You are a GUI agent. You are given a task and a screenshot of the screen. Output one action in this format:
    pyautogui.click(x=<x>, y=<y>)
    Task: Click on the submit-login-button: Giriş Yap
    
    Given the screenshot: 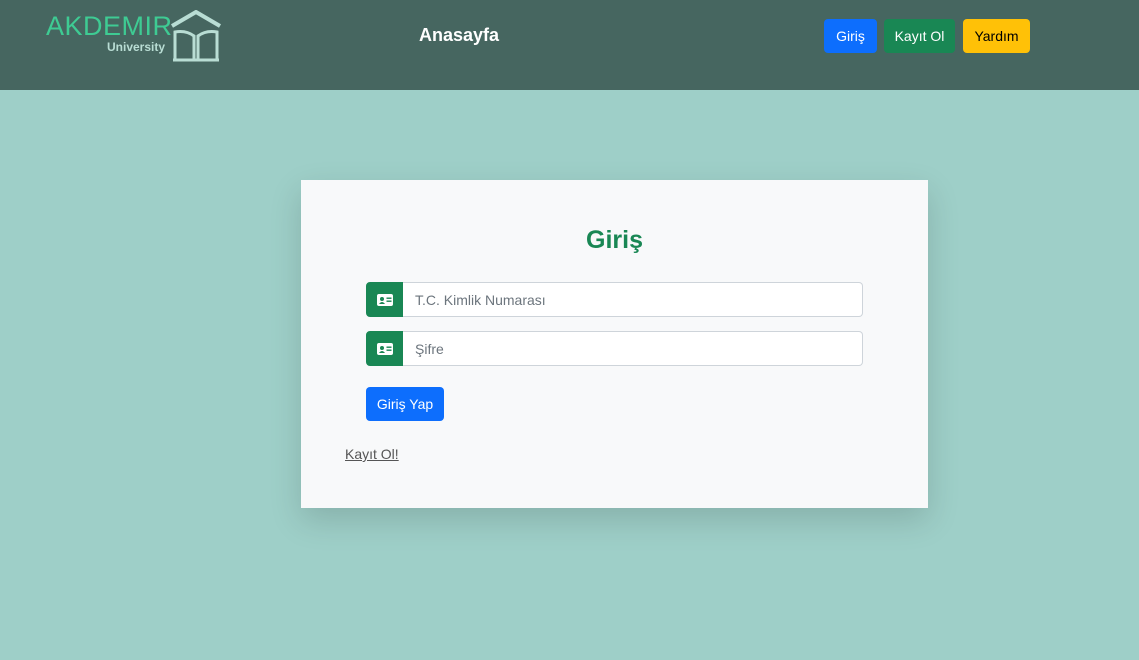 What is the action you would take?
    pyautogui.click(x=405, y=404)
    